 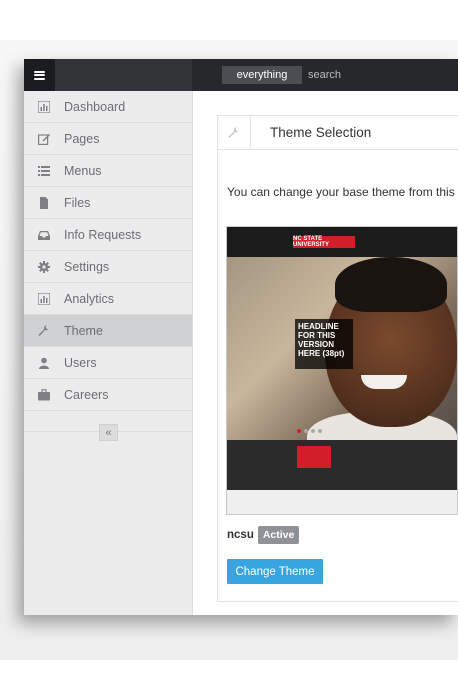 What do you see at coordinates (87, 266) in the screenshot?
I see `sidebar-item-label: Settings` at bounding box center [87, 266].